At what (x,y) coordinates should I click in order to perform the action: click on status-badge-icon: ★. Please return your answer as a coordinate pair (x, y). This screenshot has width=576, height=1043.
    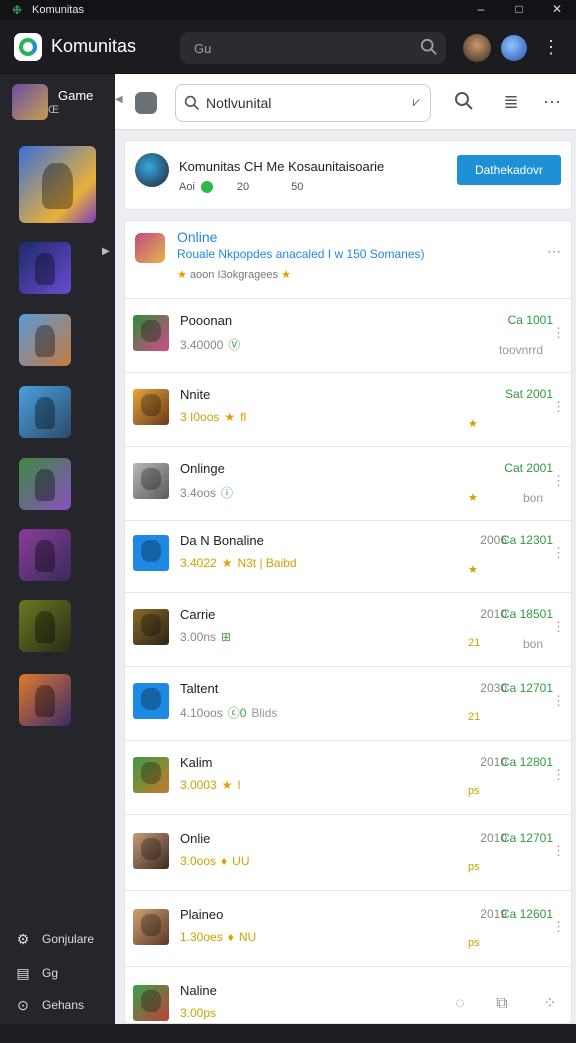
    Looking at the image, I should click on (227, 563).